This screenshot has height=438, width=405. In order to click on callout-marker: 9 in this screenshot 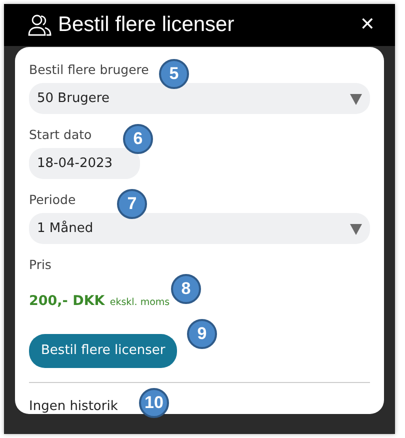, I will do `click(202, 334)`.